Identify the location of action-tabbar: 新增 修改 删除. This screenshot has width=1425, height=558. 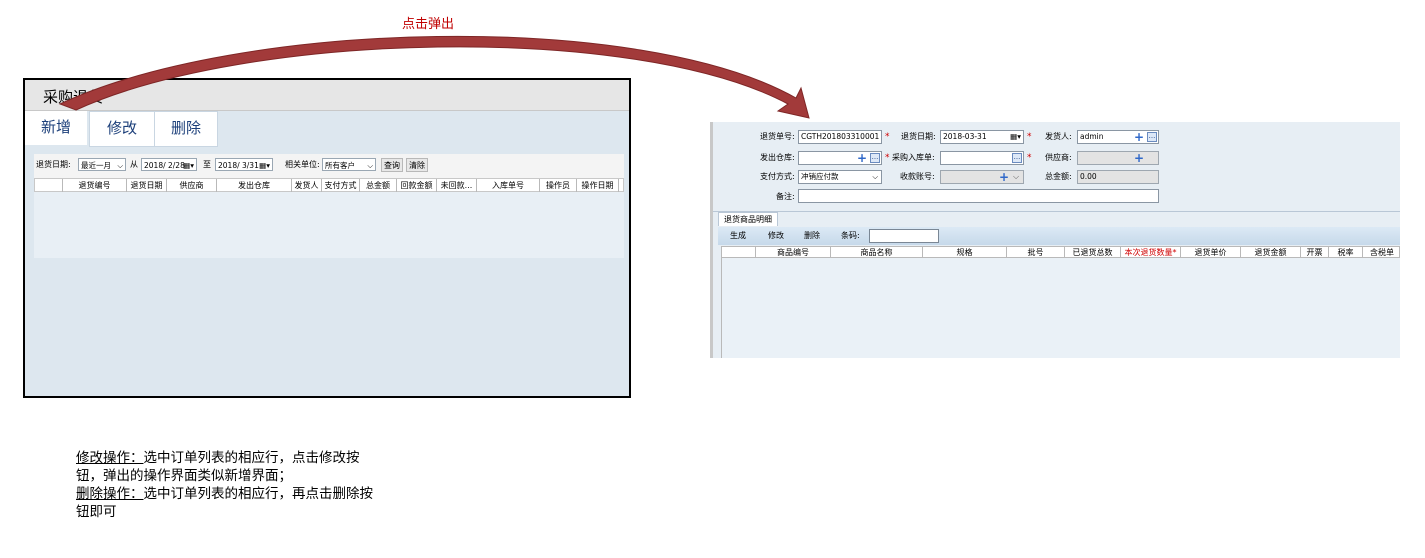
(327, 129).